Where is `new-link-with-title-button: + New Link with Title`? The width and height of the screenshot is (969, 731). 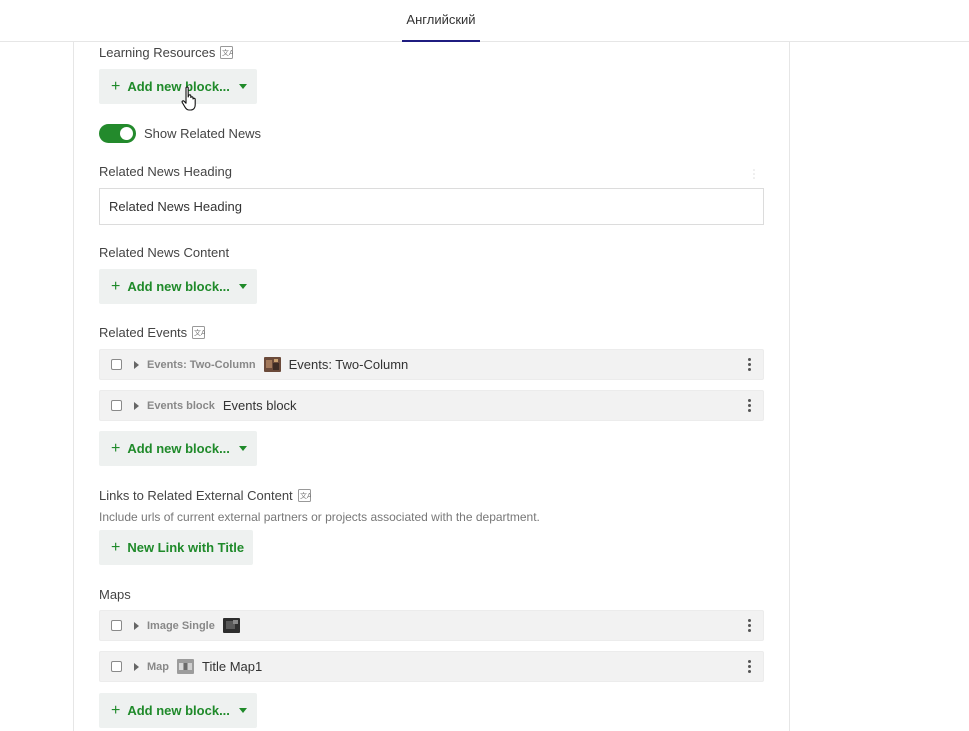
new-link-with-title-button: + New Link with Title is located at coordinates (176, 547).